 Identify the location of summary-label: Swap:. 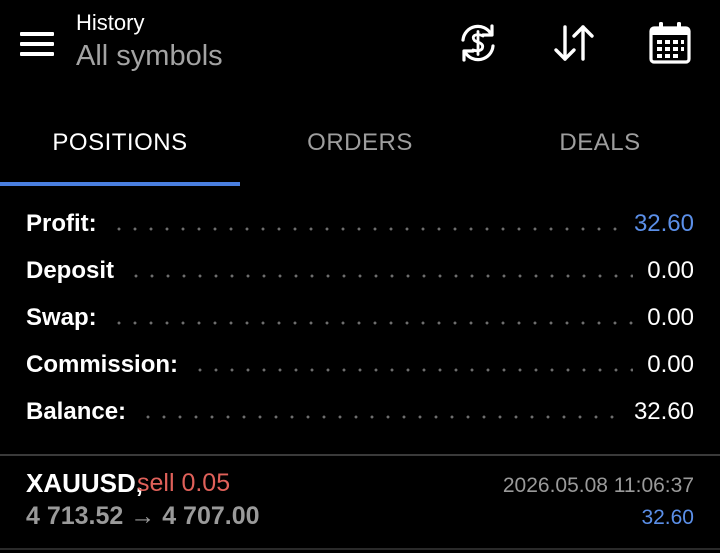
(61, 317).